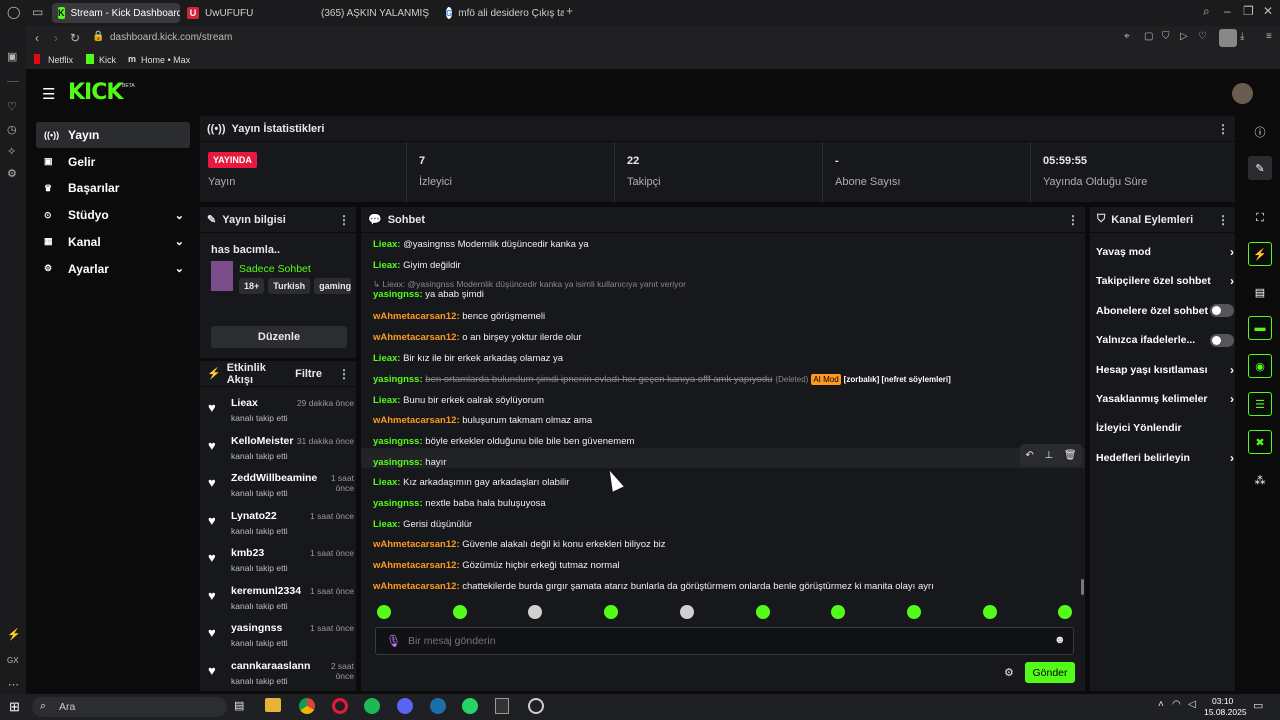  I want to click on stream-info-more-icon: ⋮, so click(344, 220).